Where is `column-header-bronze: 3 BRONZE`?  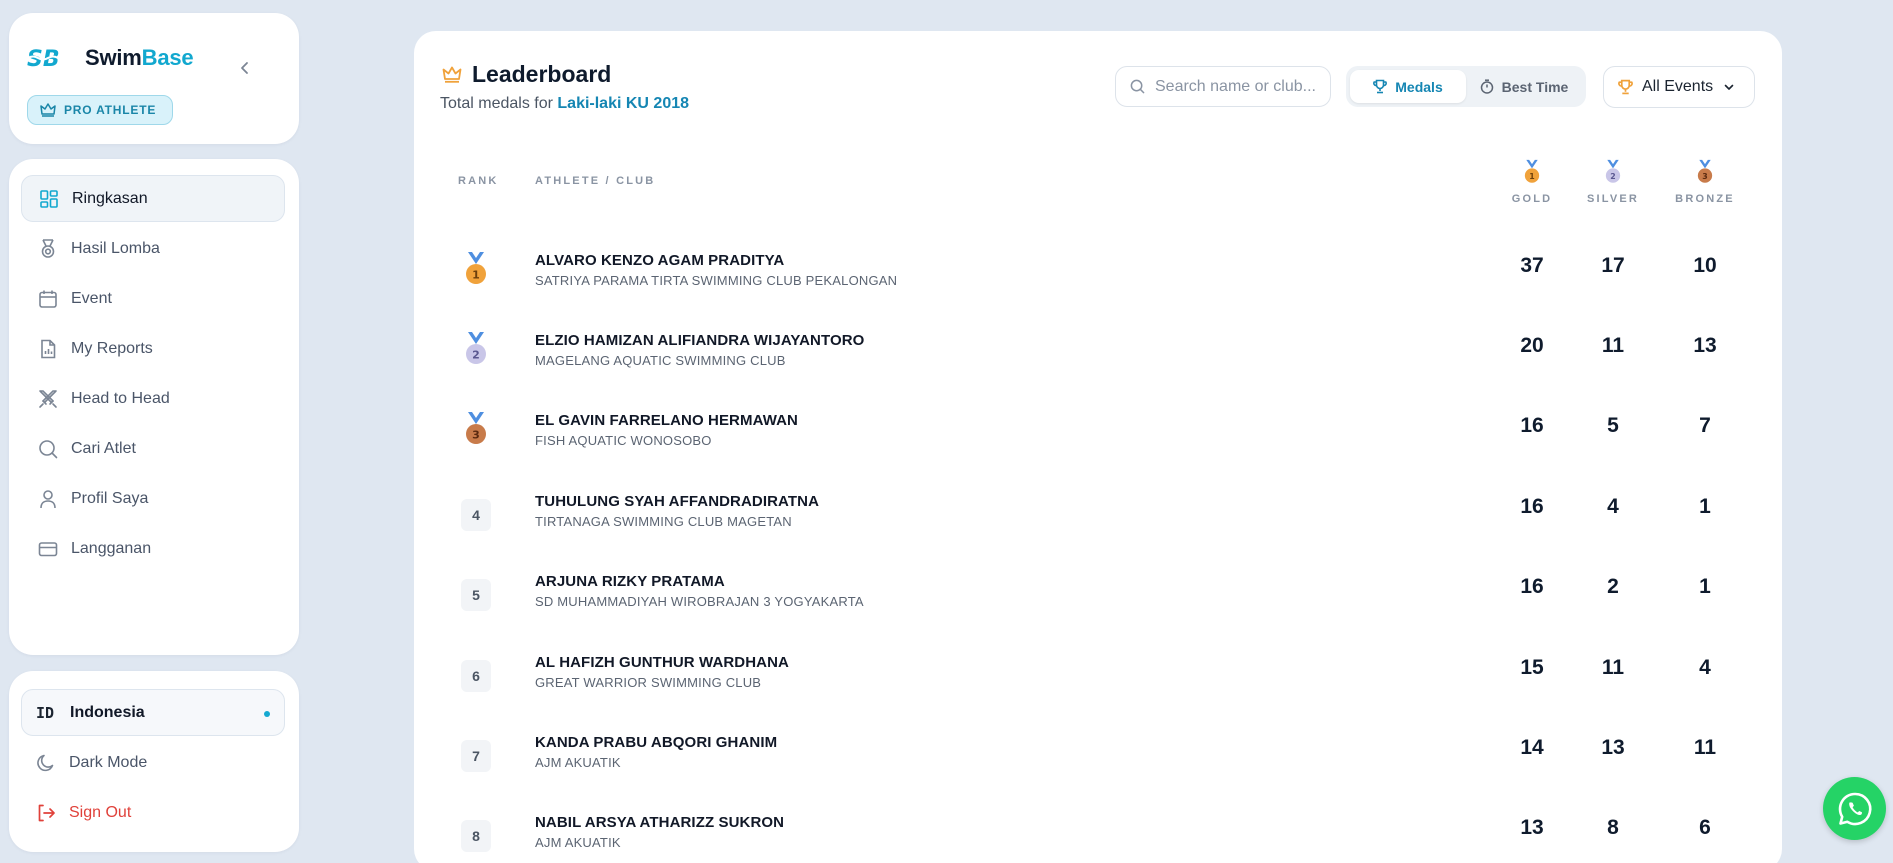
column-header-bronze: 3 BRONZE is located at coordinates (1705, 182).